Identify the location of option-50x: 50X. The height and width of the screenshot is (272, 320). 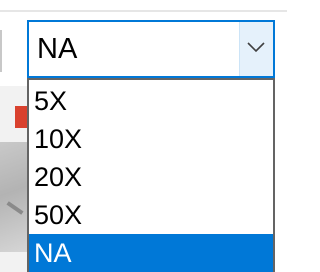
(151, 215).